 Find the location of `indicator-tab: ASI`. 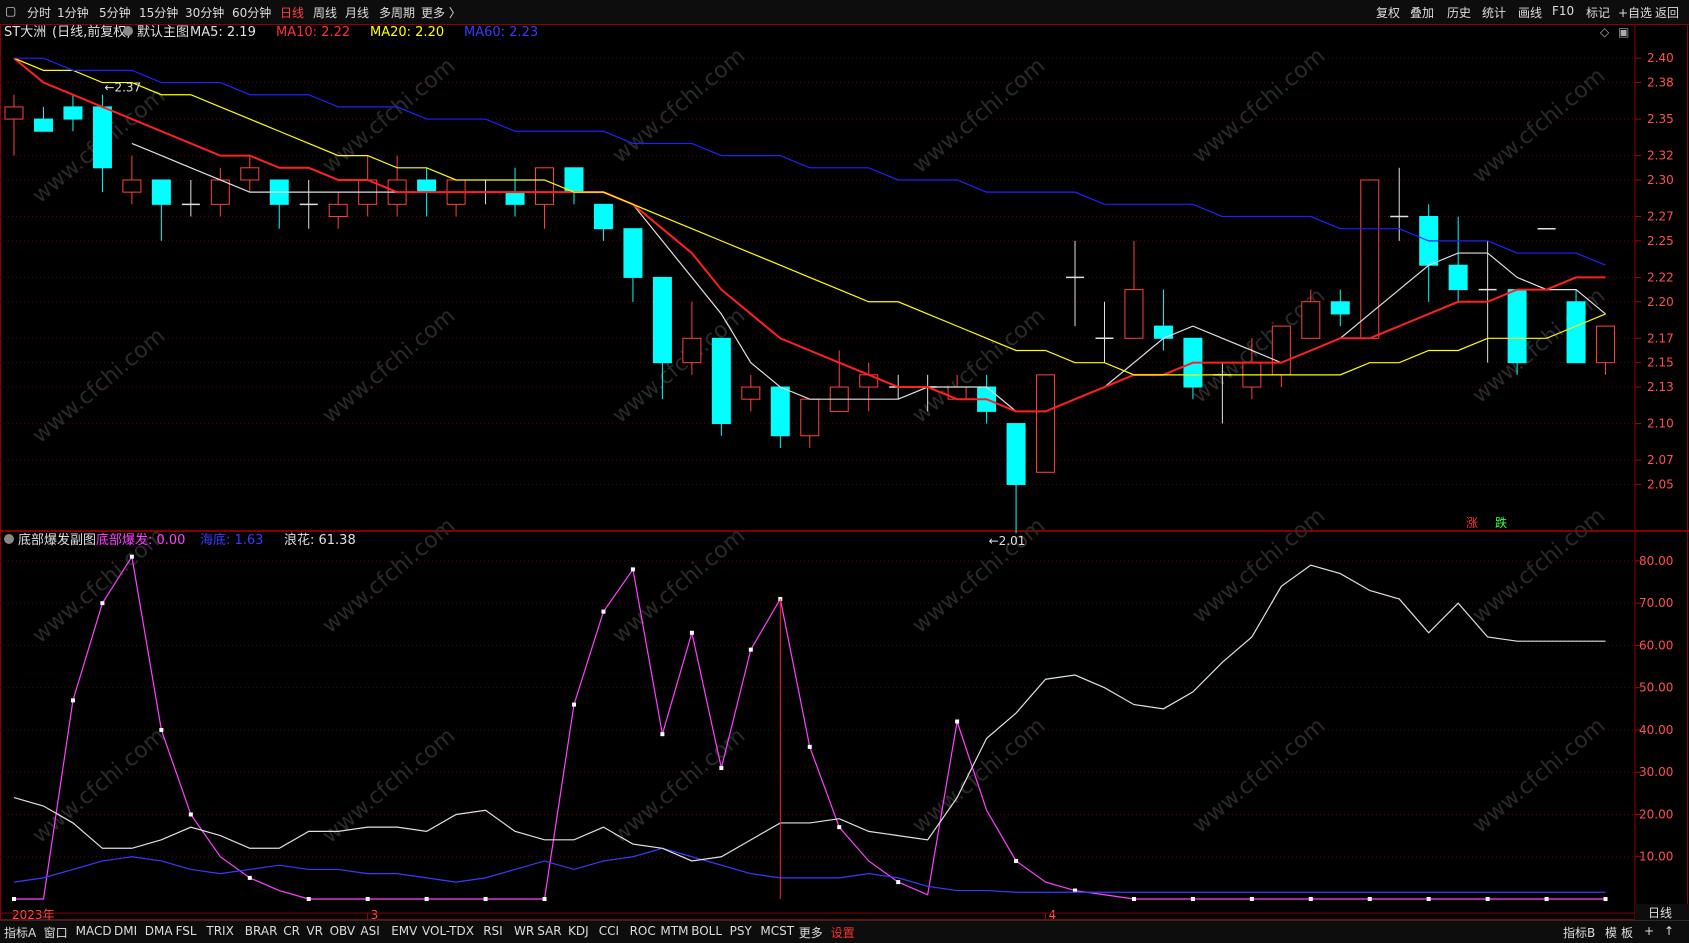

indicator-tab: ASI is located at coordinates (369, 931).